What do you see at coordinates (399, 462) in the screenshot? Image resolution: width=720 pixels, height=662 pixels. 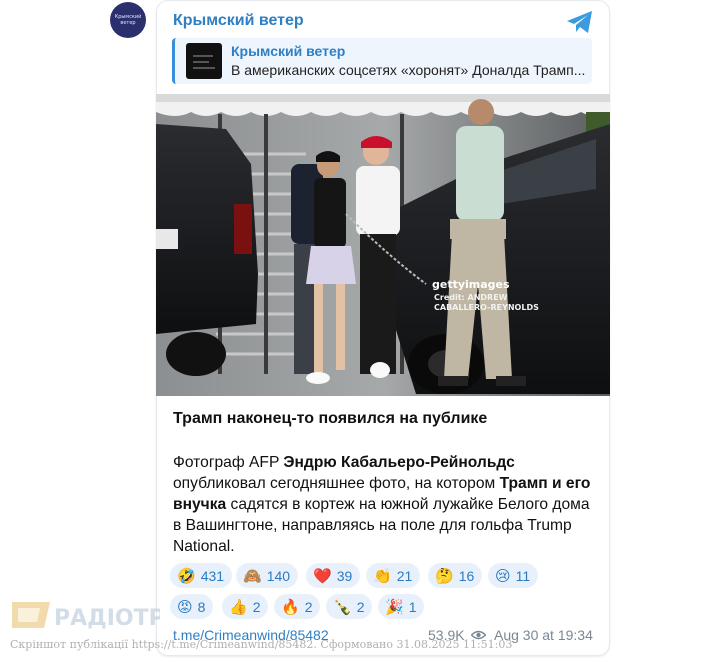 I see `post-body-part: Эндрю Кабальеро-Рейнольдс` at bounding box center [399, 462].